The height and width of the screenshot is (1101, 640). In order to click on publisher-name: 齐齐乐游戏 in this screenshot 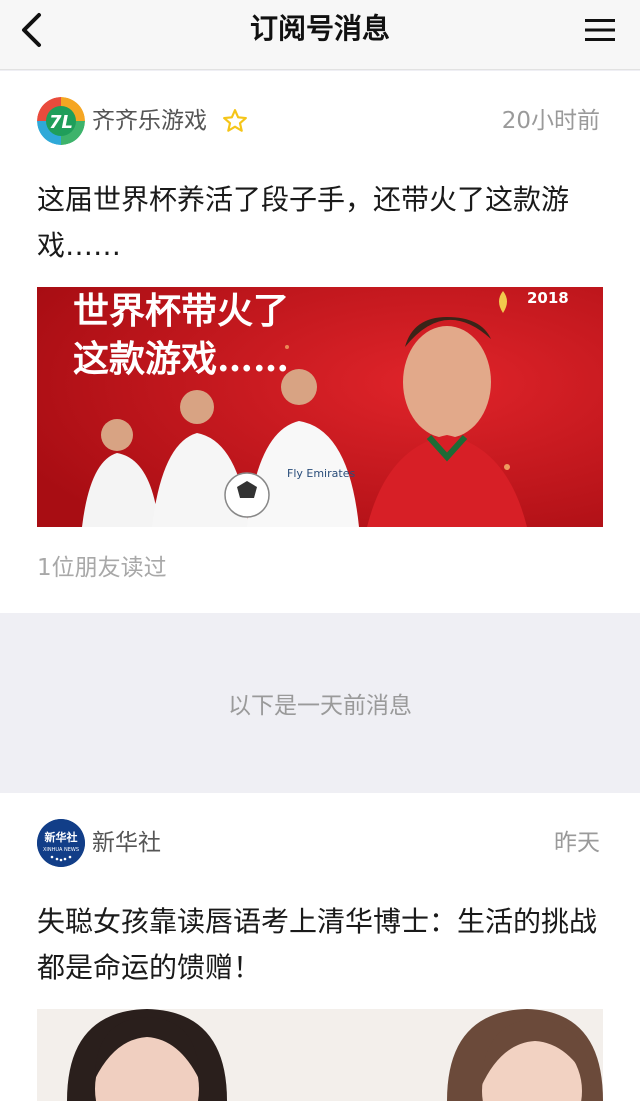, I will do `click(149, 121)`.